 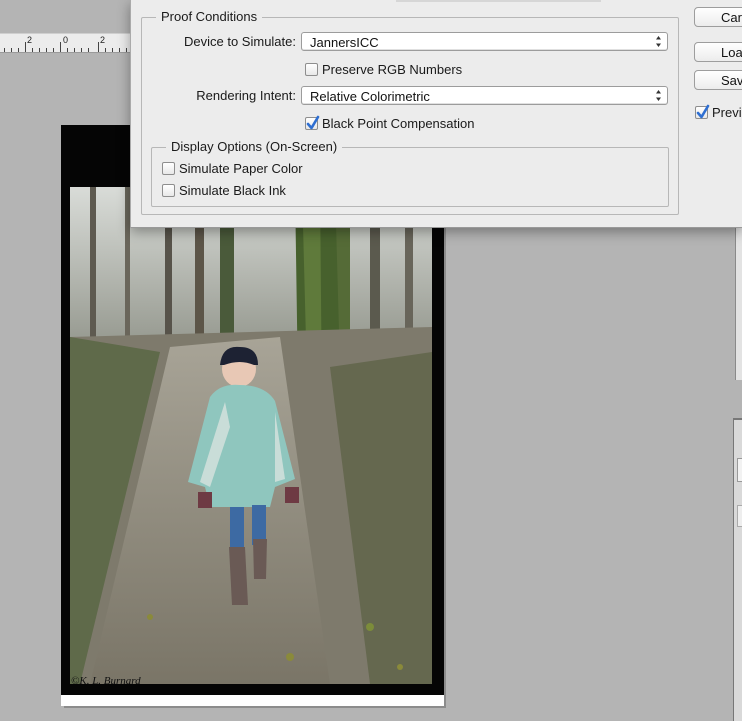 What do you see at coordinates (344, 42) in the screenshot?
I see `device-to-simulate-value: JannersICC` at bounding box center [344, 42].